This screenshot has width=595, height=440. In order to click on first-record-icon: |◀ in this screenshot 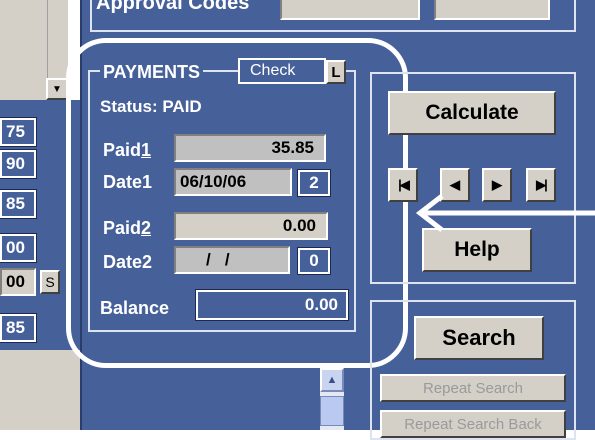, I will do `click(404, 184)`.